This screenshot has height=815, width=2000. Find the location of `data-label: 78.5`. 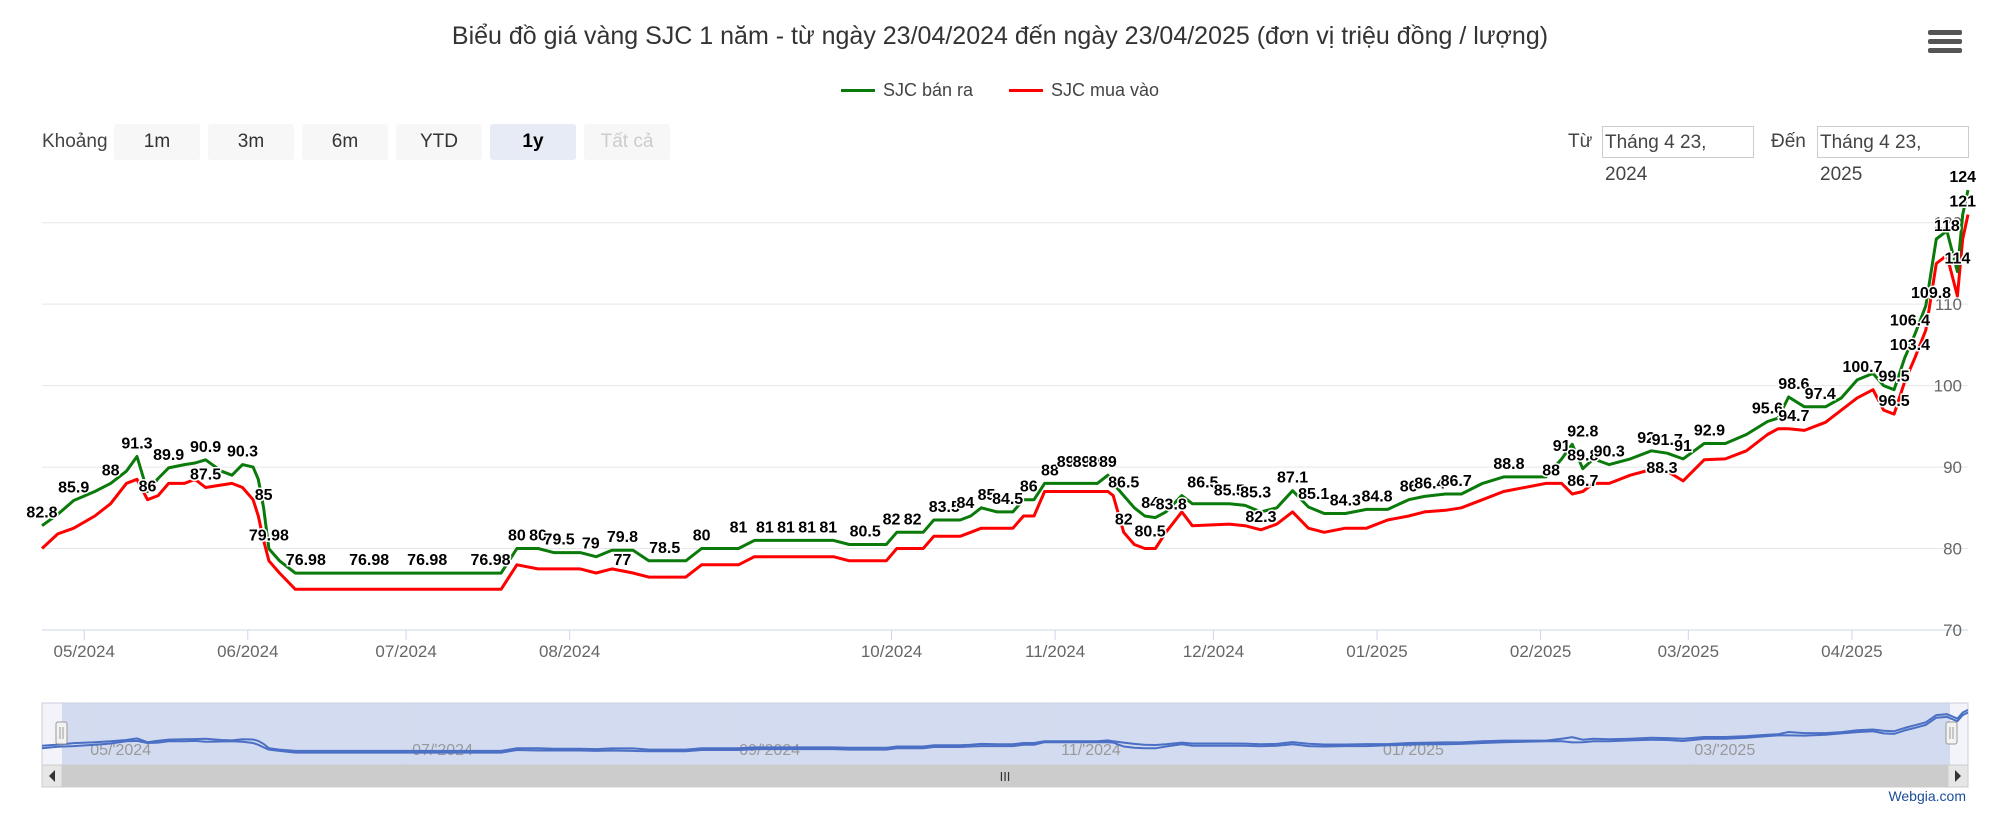

data-label: 78.5 is located at coordinates (664, 548).